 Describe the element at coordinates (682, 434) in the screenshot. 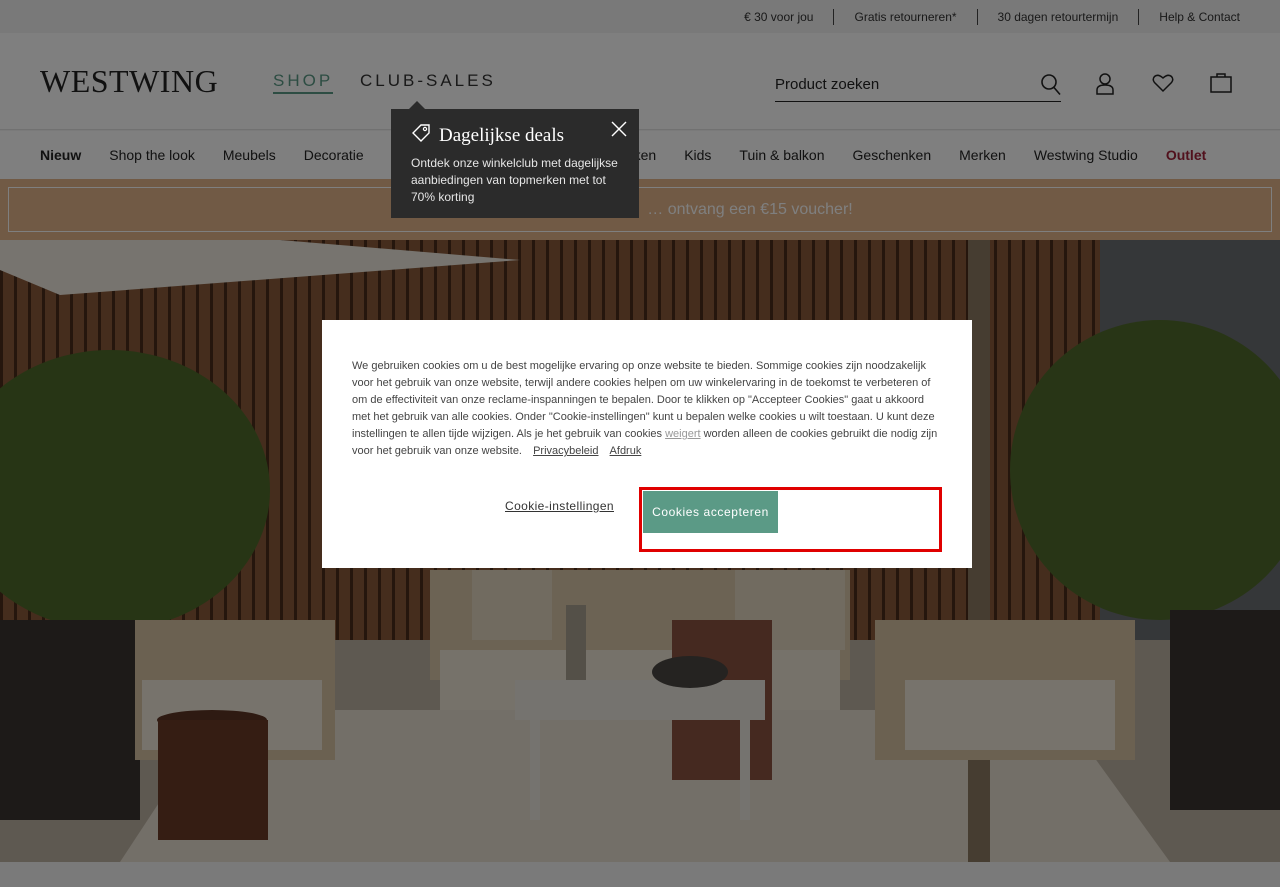

I see `refuse-cookies-link: weigert` at that location.